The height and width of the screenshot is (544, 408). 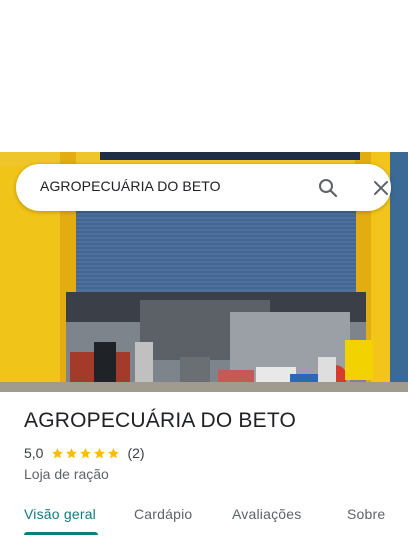 What do you see at coordinates (204, 517) in the screenshot?
I see `place-tabs: Visão geral Cardápio Avaliações Sobre` at bounding box center [204, 517].